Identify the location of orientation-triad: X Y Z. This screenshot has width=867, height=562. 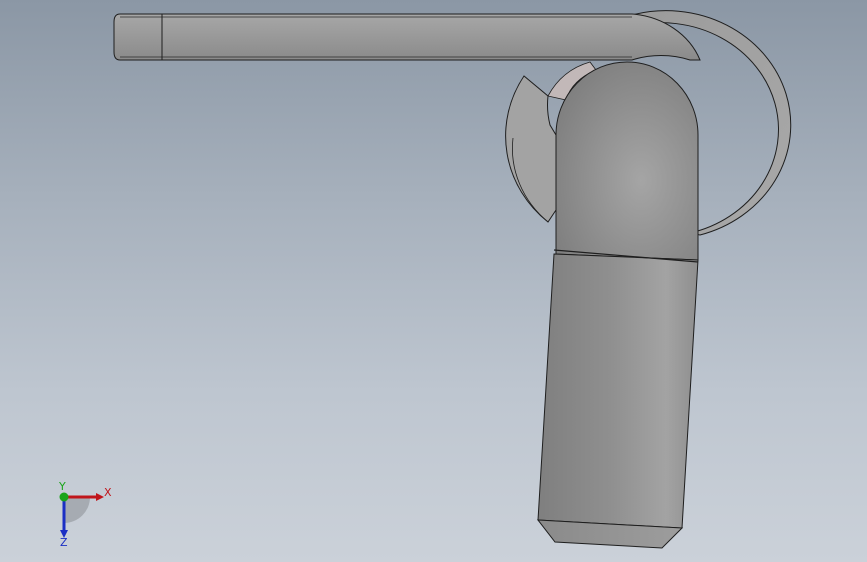
(80, 513).